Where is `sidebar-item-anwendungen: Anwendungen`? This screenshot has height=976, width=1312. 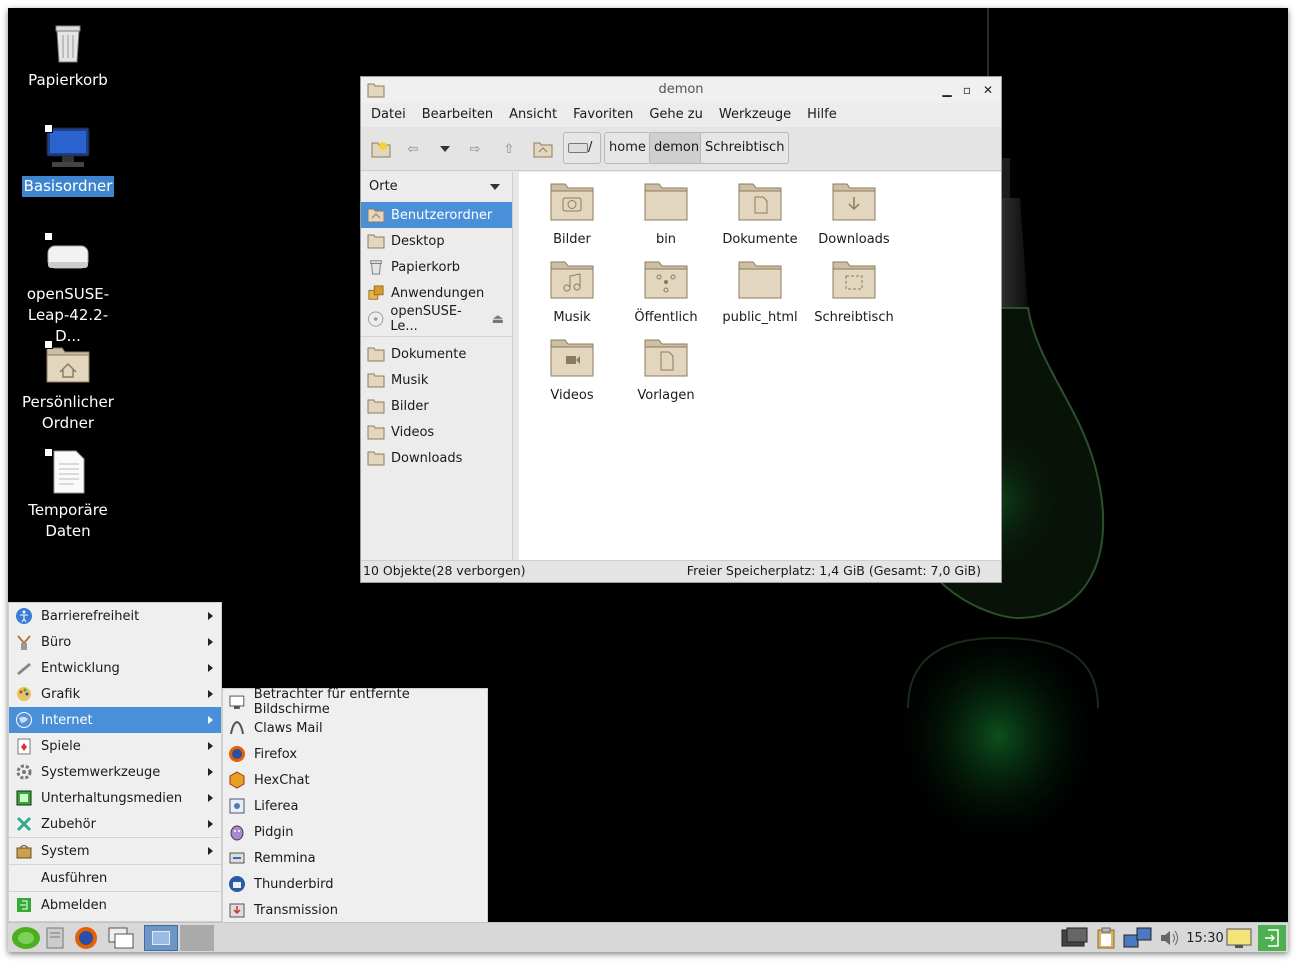 sidebar-item-anwendungen: Anwendungen is located at coordinates (436, 293).